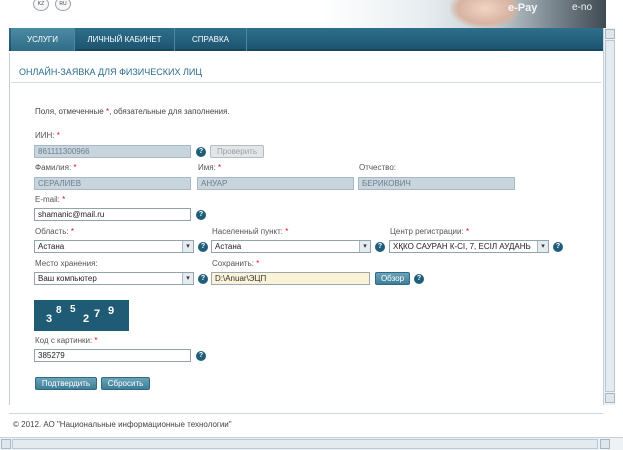  I want to click on email-label-text: E-mail:, so click(47, 199).